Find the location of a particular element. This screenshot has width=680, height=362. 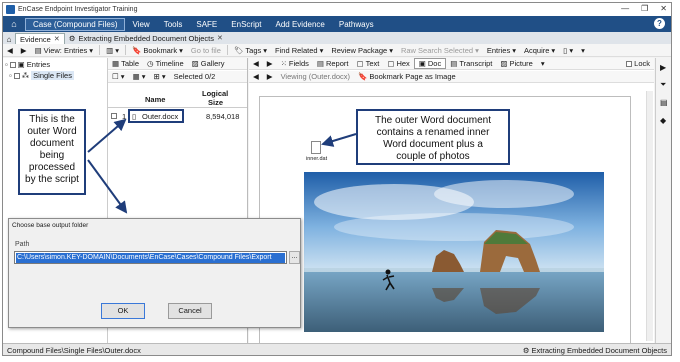

tree-item-single-files: ▫ ⁂ Single Files is located at coordinates (41, 75).